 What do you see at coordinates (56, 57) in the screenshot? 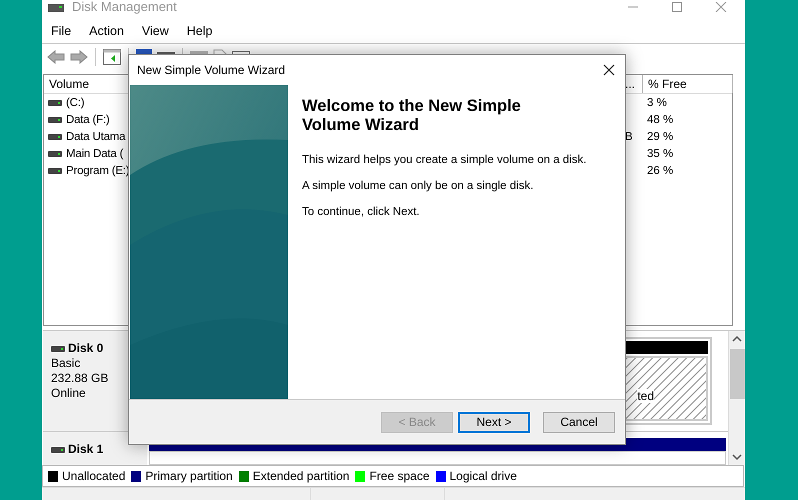
I see `back-arrow-icon` at bounding box center [56, 57].